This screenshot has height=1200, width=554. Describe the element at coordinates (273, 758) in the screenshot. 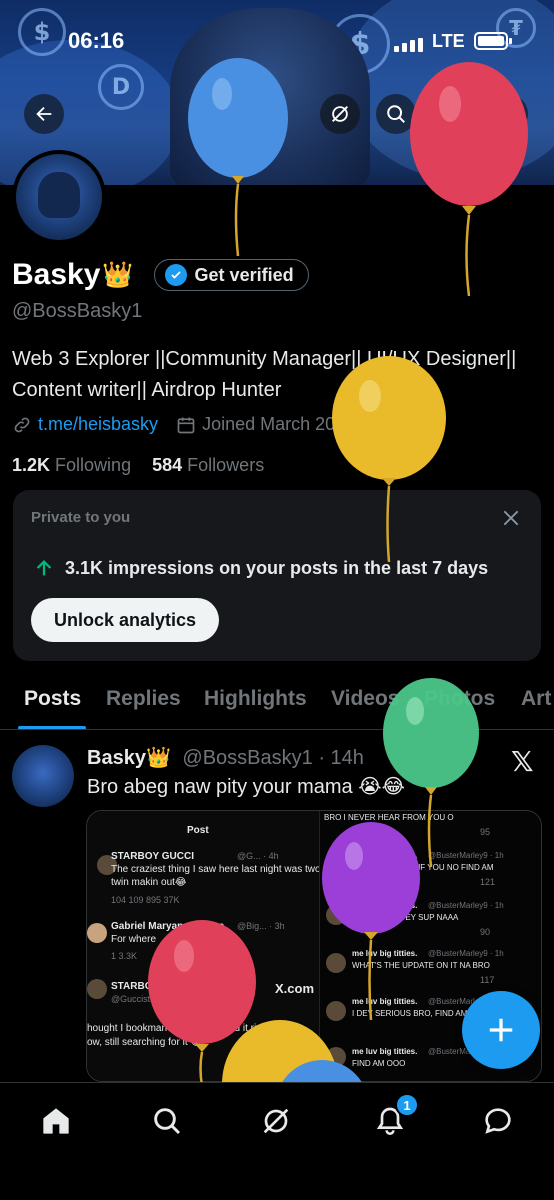

I see `post-handle-time: @BossBasky1 · 14h` at that location.